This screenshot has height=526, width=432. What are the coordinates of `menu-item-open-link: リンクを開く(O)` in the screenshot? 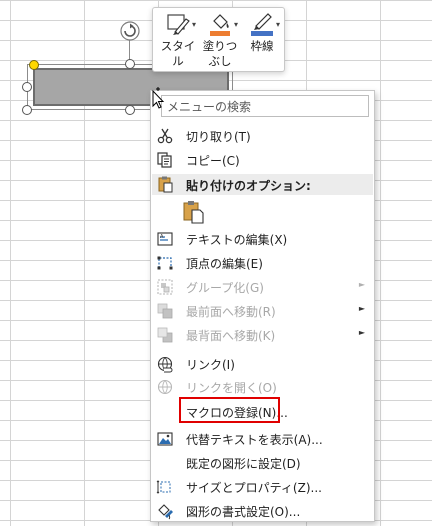 It's located at (262, 387).